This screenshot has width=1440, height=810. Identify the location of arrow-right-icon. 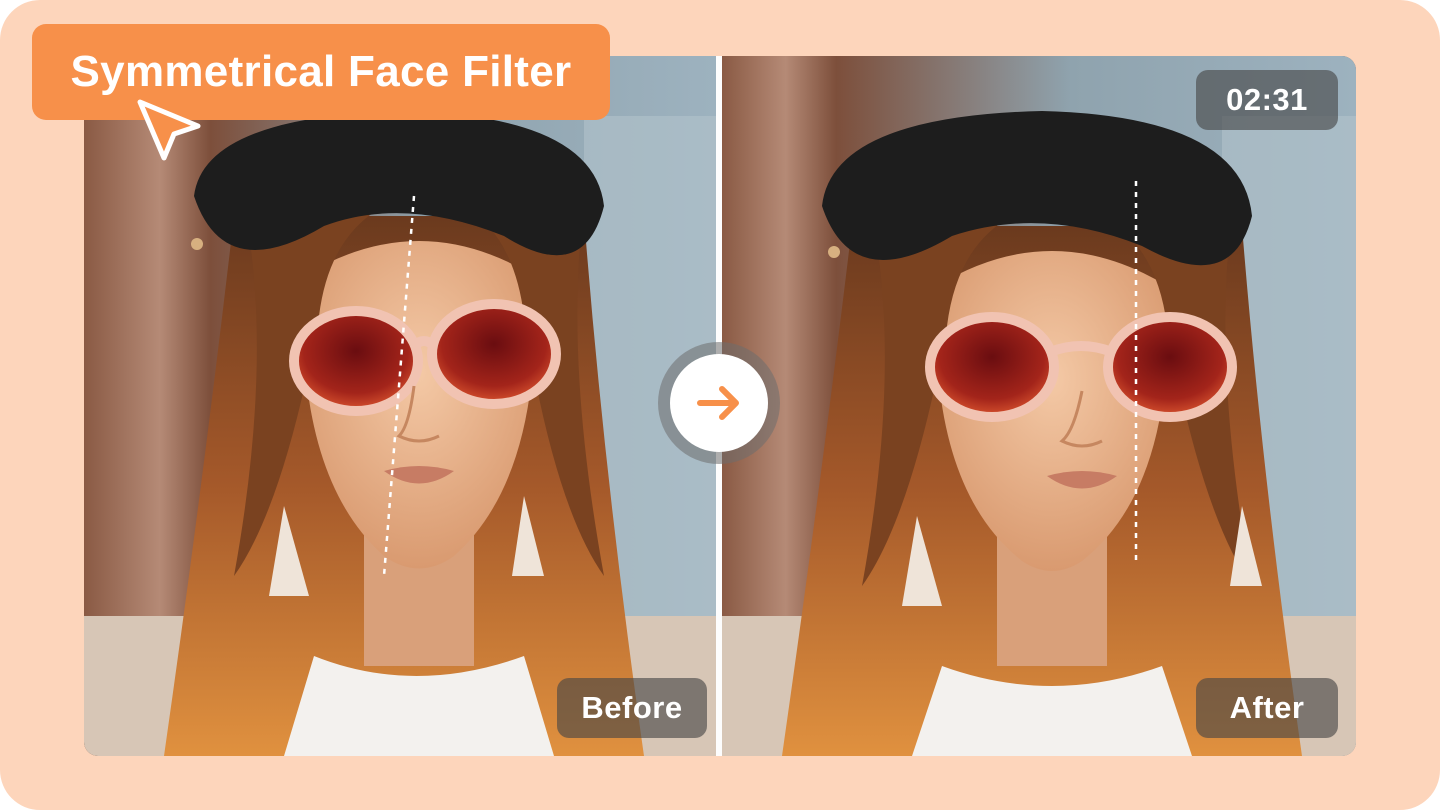
(718, 403).